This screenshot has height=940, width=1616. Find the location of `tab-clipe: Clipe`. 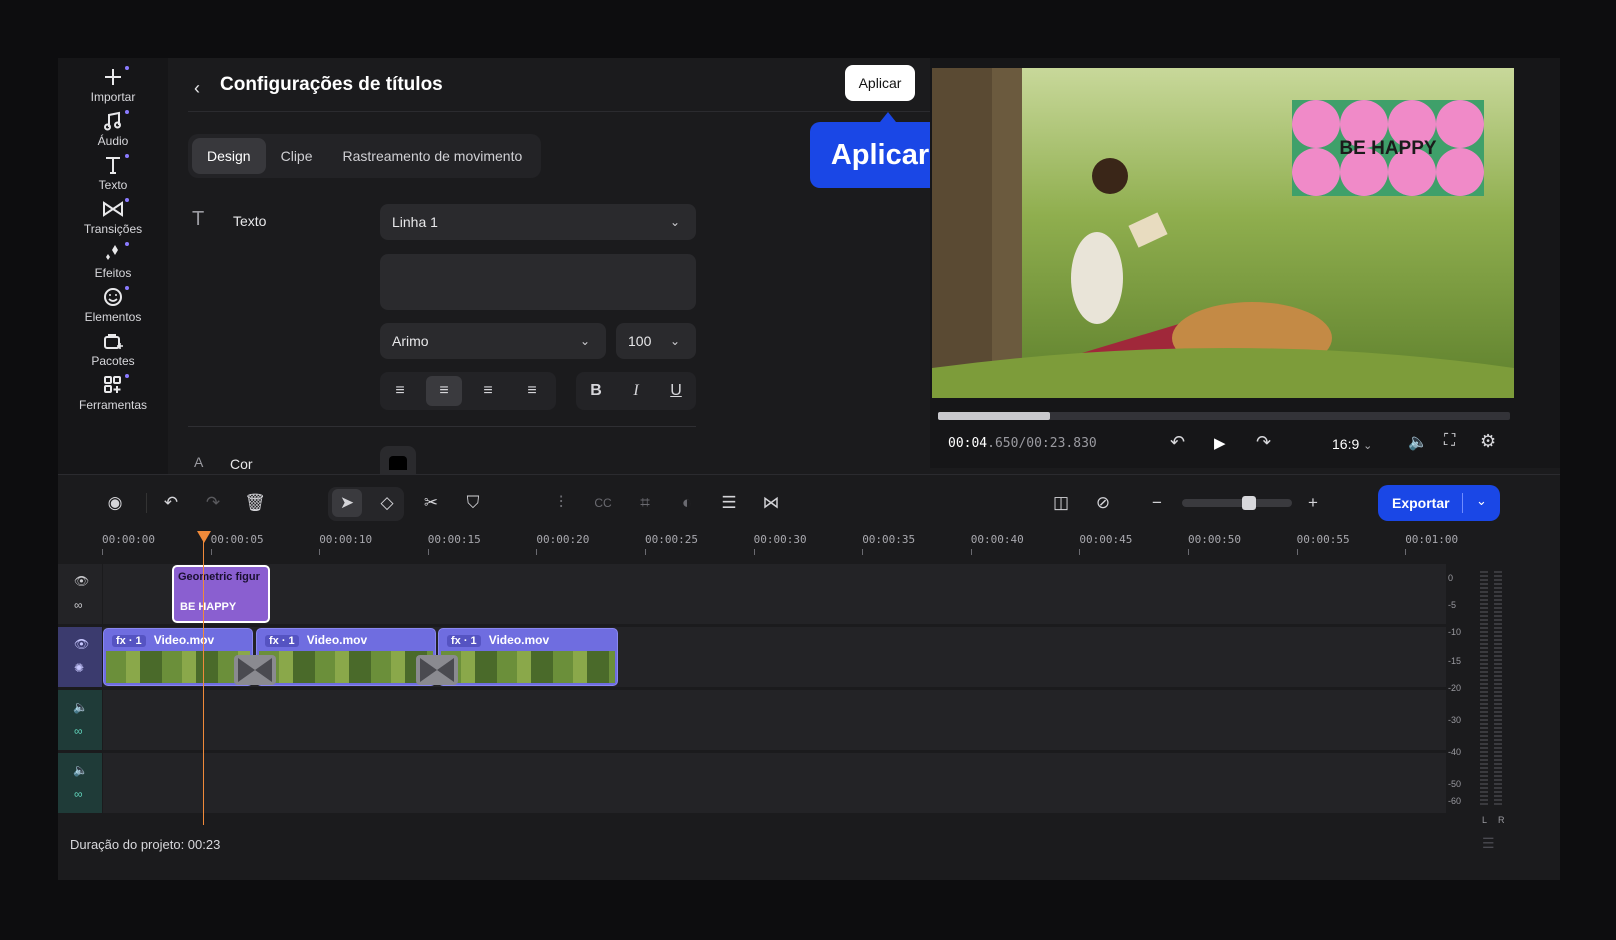

tab-clipe: Clipe is located at coordinates (297, 156).